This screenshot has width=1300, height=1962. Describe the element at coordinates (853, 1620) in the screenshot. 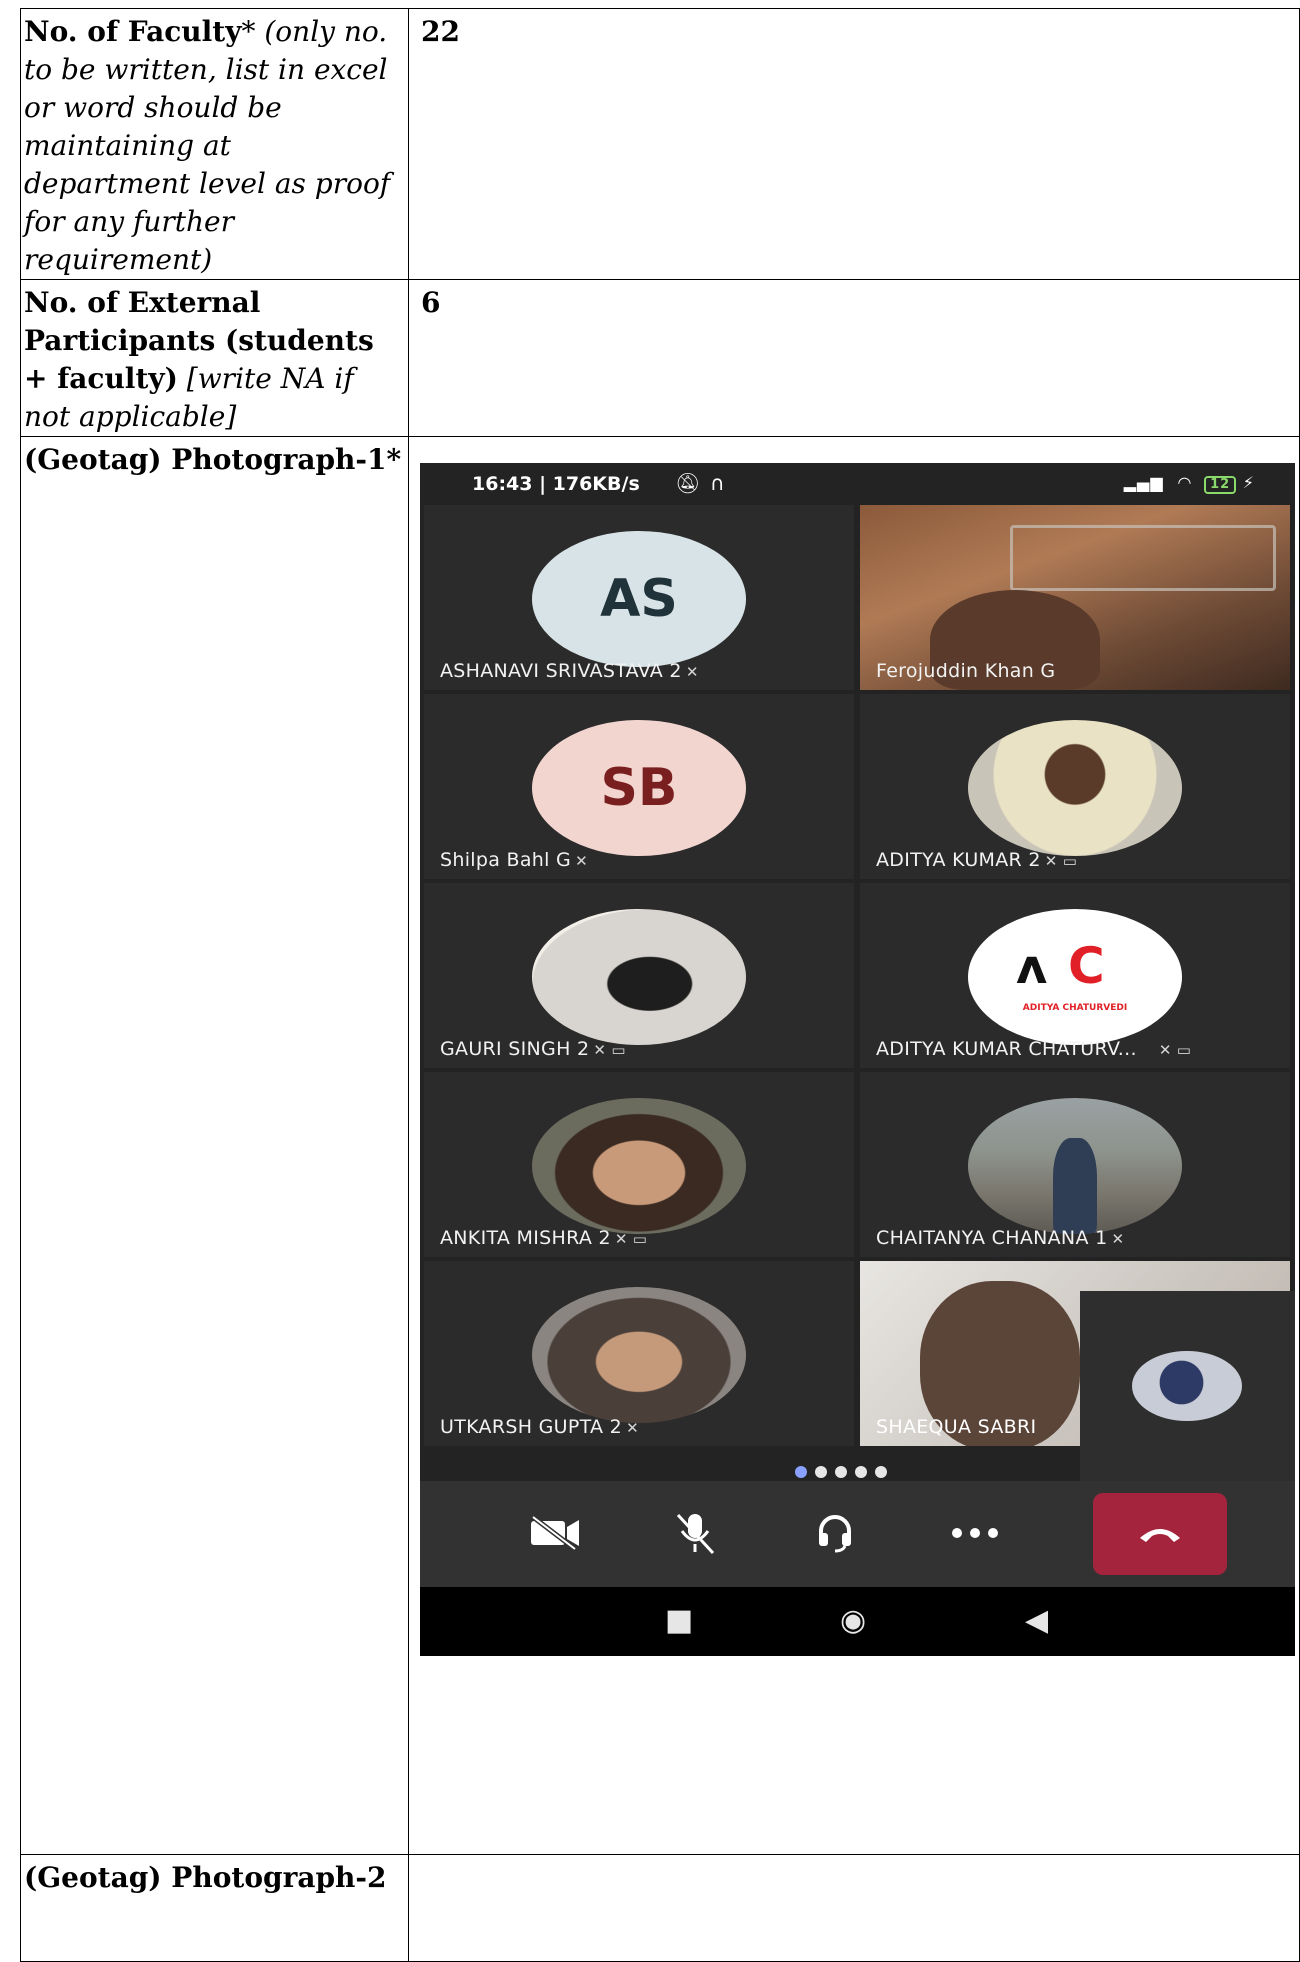

I see `home-icon: ◉` at that location.